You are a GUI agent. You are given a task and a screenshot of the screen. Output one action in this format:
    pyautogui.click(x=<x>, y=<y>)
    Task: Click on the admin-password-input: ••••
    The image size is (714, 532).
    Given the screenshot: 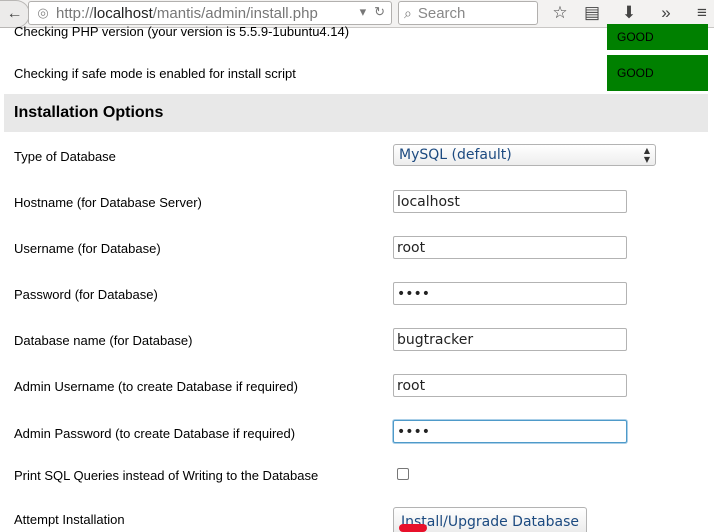 What is the action you would take?
    pyautogui.click(x=510, y=431)
    